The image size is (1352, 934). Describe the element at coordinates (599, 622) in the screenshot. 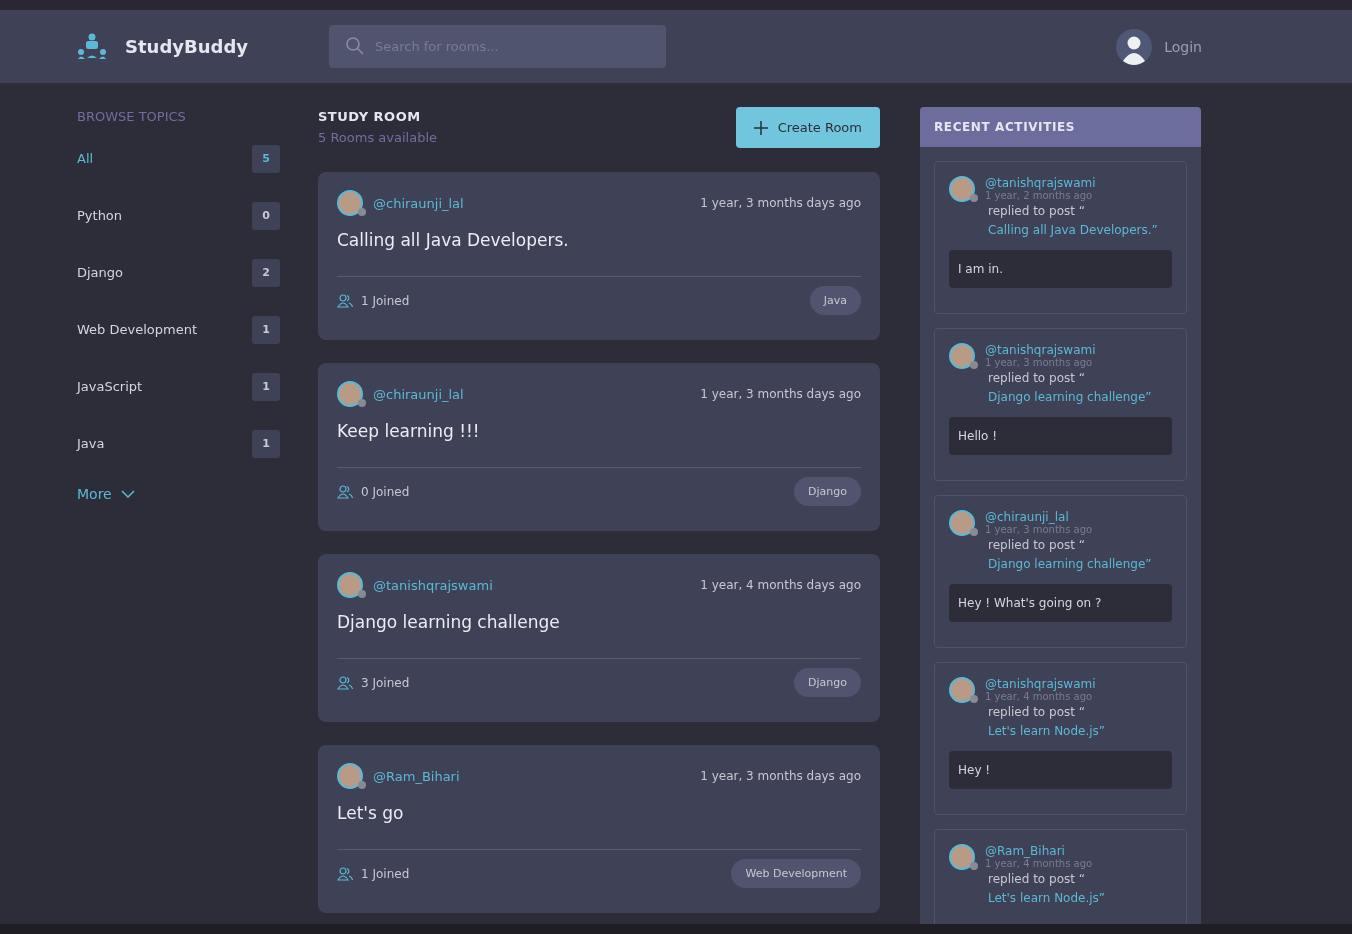

I see `room-title: Django learning challenge` at that location.